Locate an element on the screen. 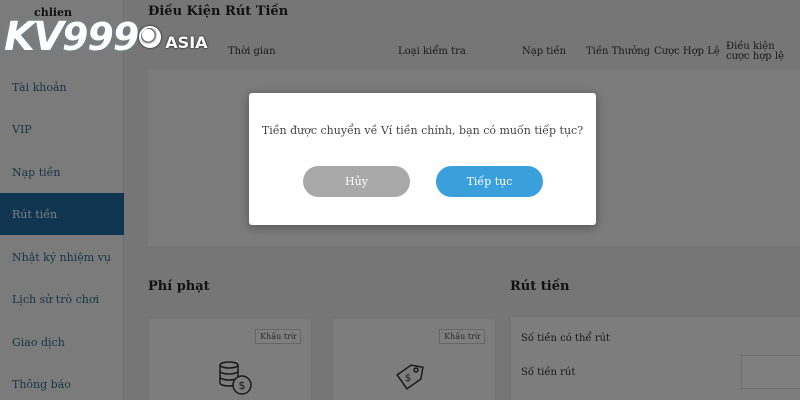  soccer-ball-icon is located at coordinates (150, 37).